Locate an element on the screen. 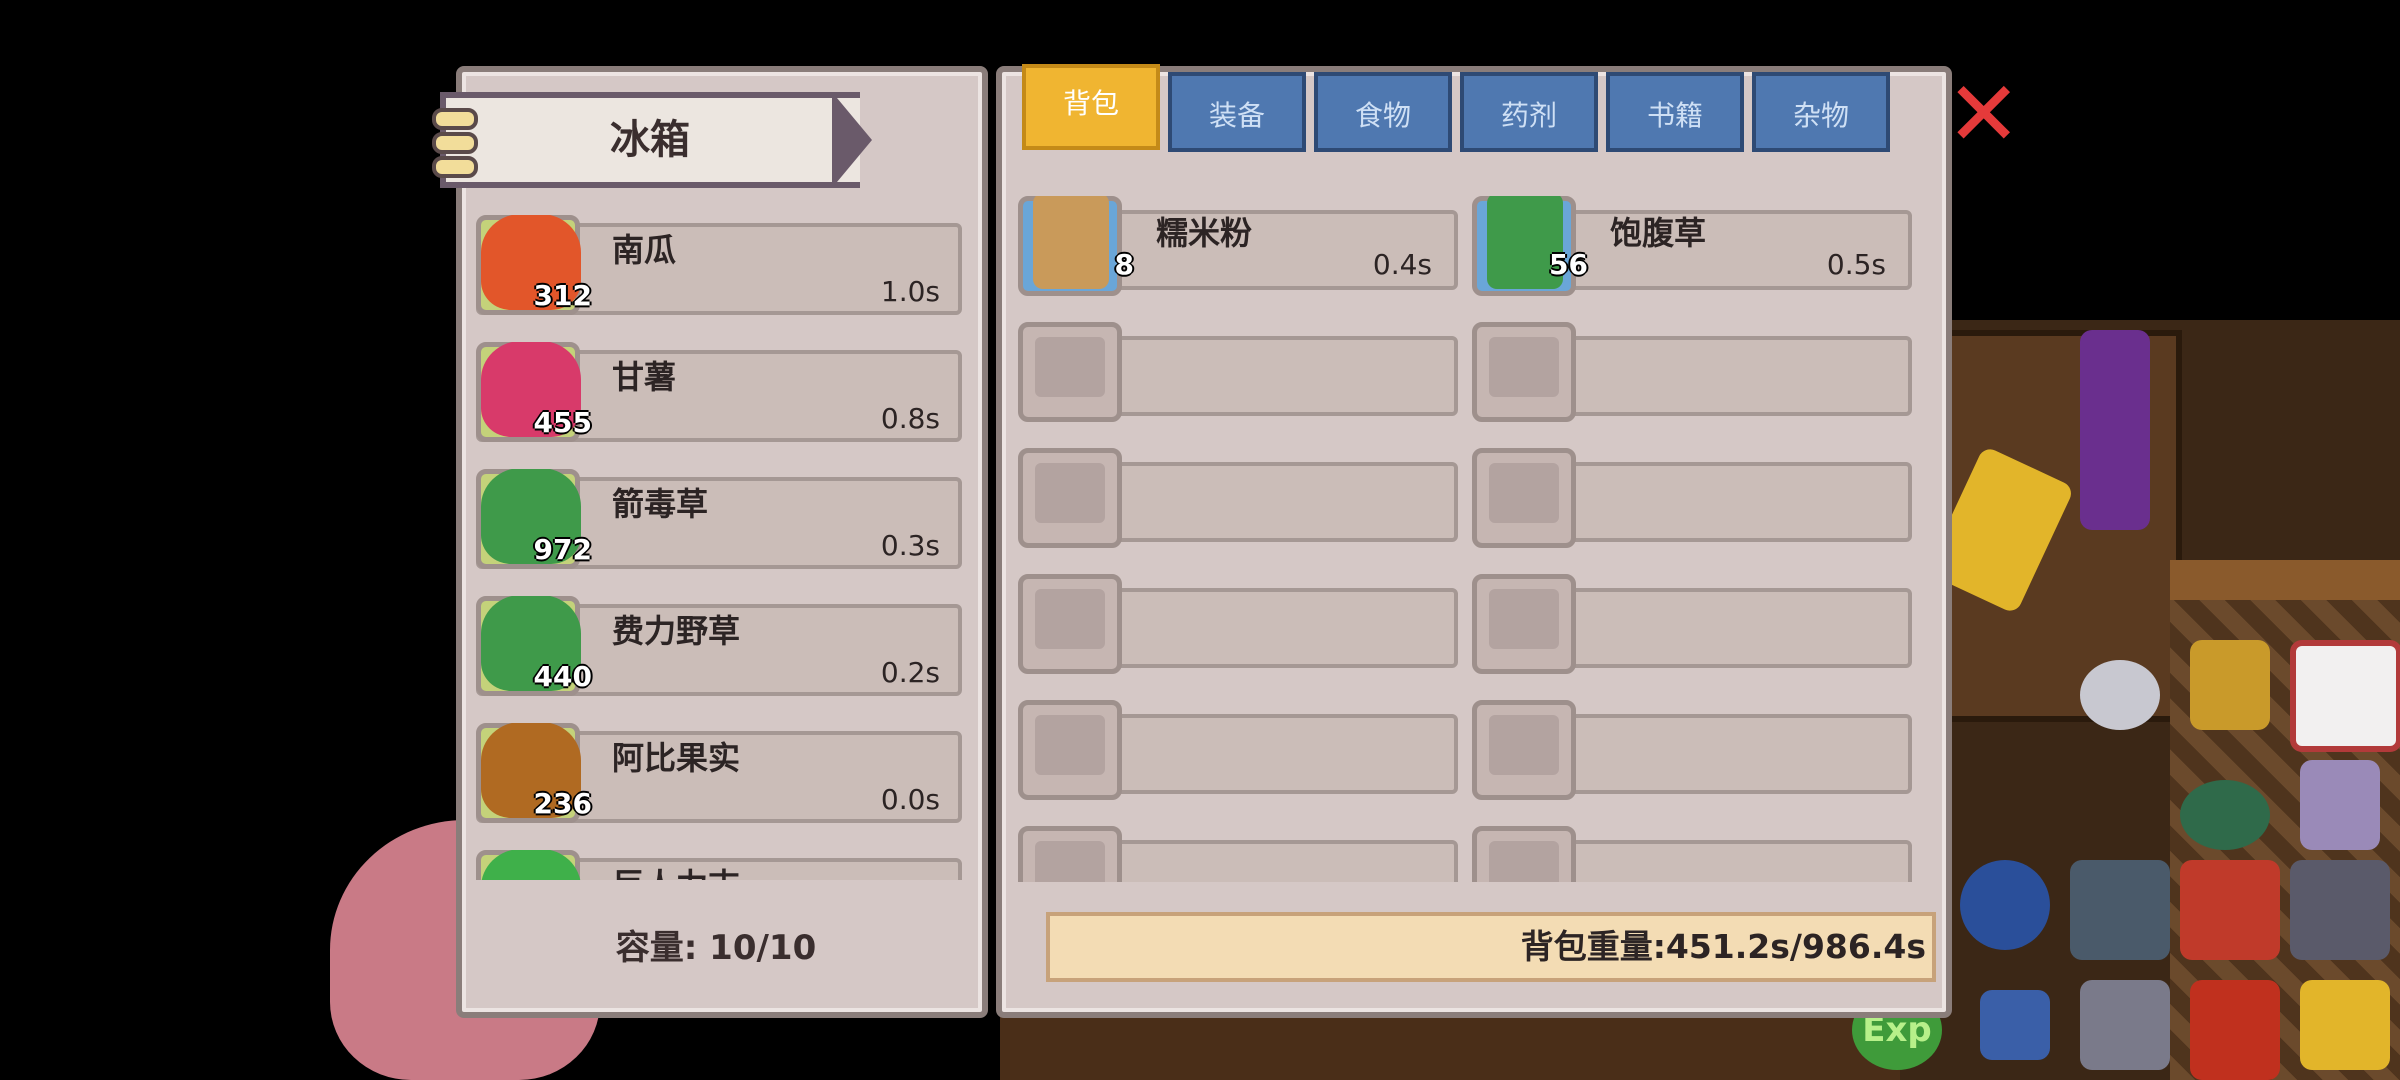  bag-item-row: 糯米粉 8 0.4s is located at coordinates (1240, 251).